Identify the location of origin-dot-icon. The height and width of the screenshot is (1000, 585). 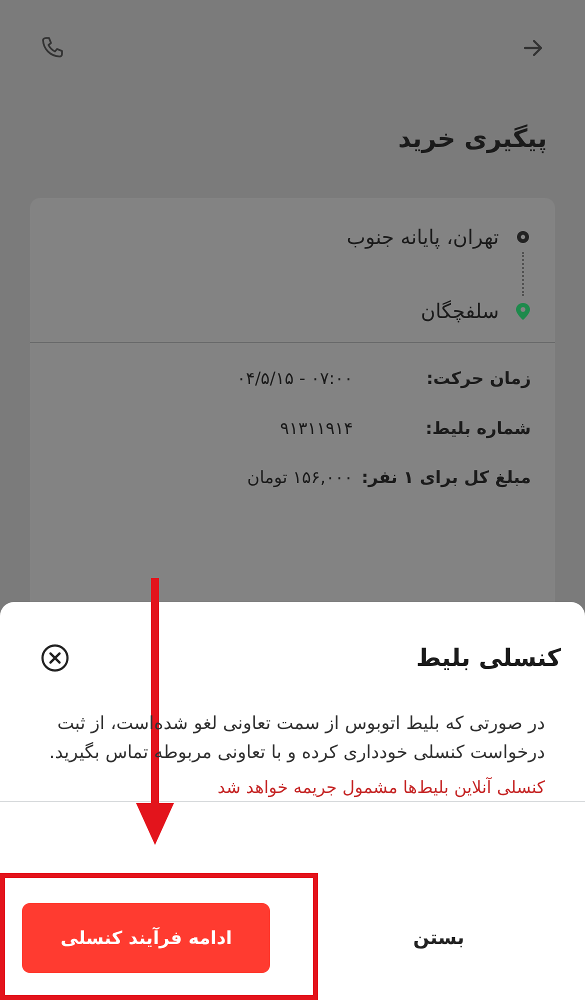
(523, 237).